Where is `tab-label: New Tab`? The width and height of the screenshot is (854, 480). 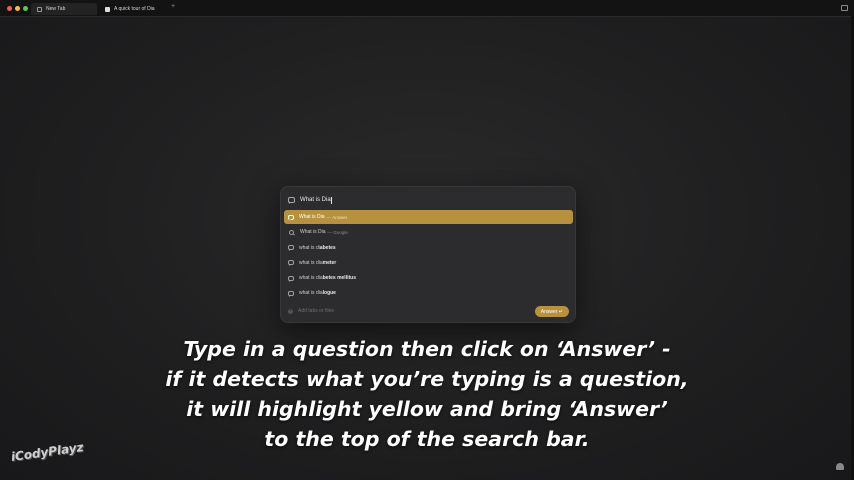 tab-label: New Tab is located at coordinates (56, 9).